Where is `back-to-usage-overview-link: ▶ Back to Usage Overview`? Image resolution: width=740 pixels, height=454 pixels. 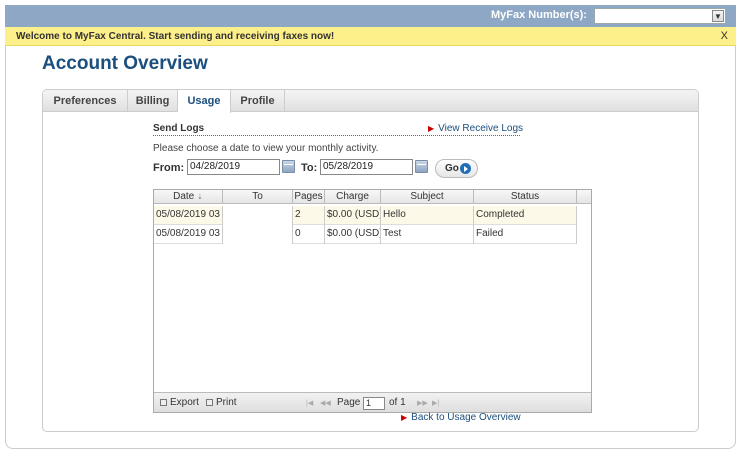
back-to-usage-overview-link: ▶ Back to Usage Overview is located at coordinates (461, 417).